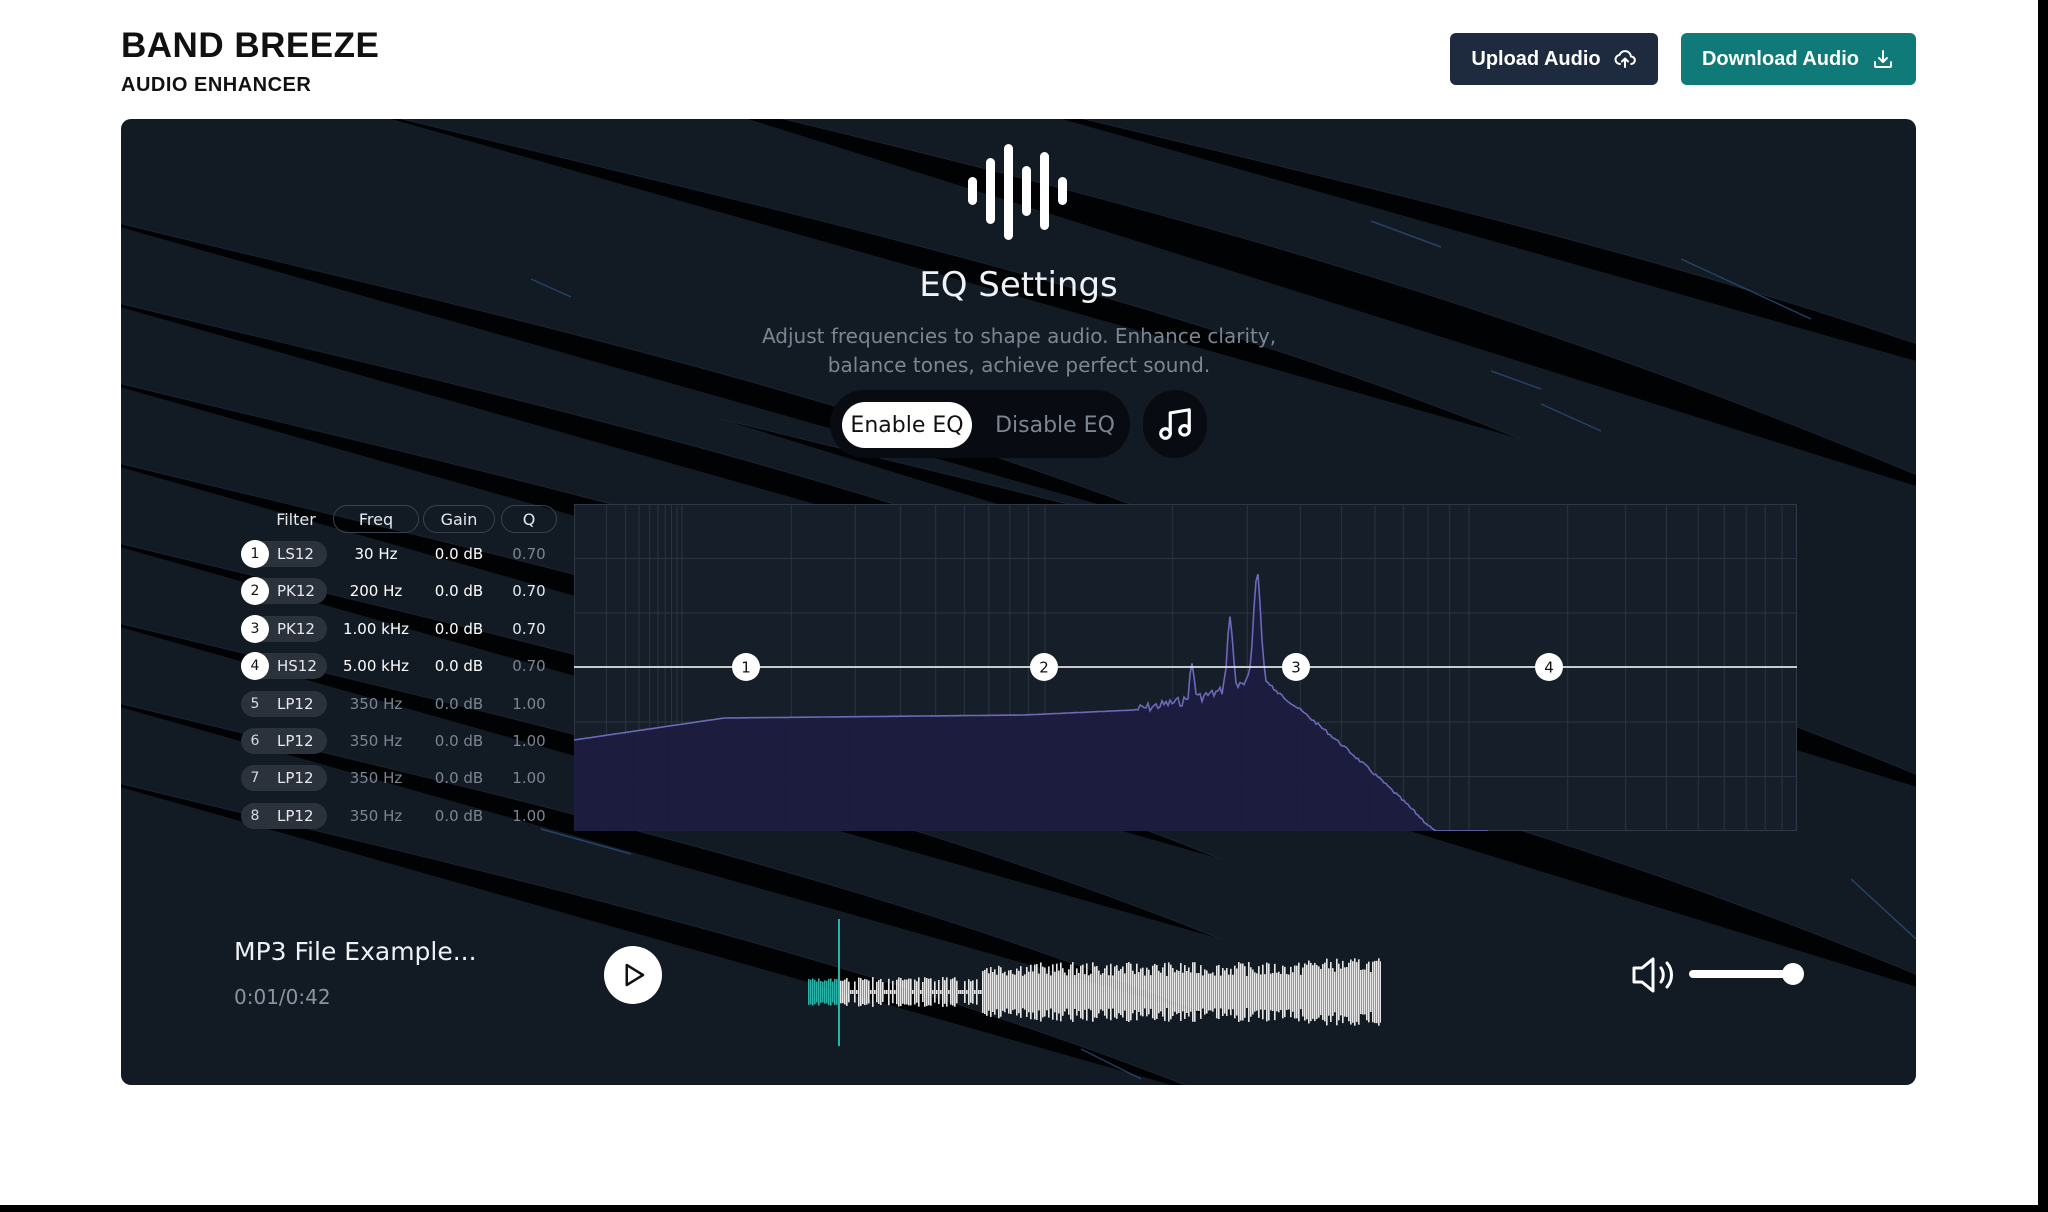  Describe the element at coordinates (633, 975) in the screenshot. I see `play-button` at that location.